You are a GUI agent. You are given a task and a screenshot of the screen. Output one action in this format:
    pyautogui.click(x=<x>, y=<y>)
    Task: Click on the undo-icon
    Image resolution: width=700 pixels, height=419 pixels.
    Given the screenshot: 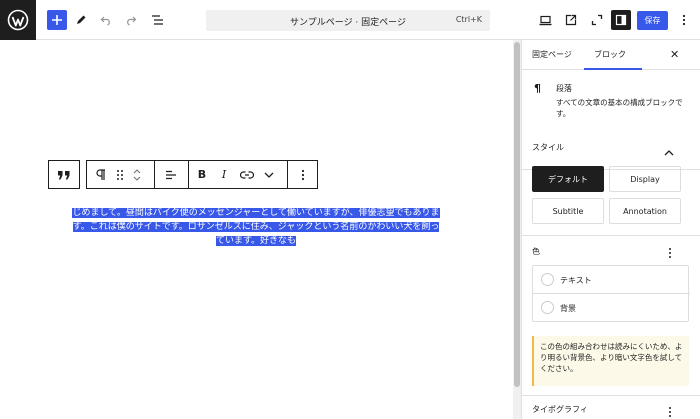 What is the action you would take?
    pyautogui.click(x=106, y=20)
    